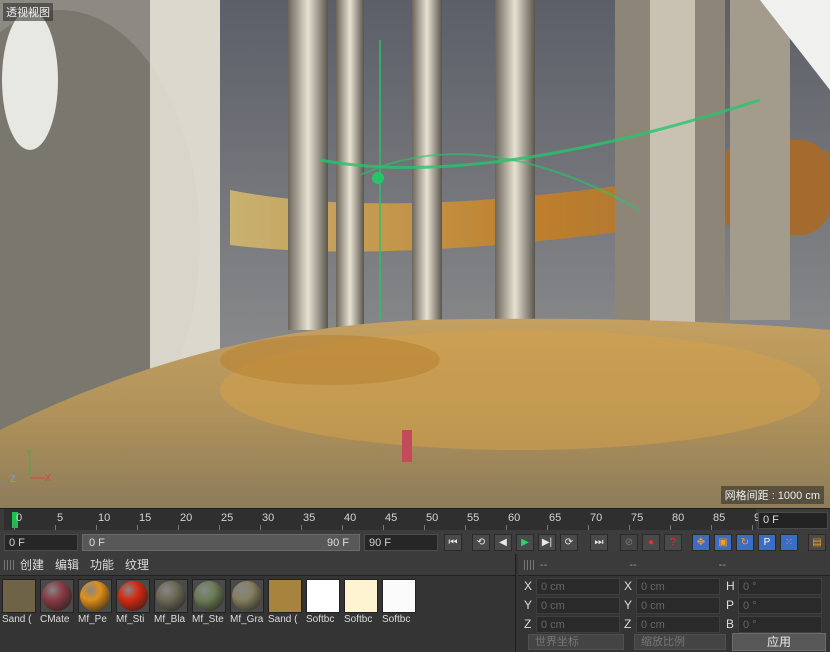 The width and height of the screenshot is (830, 652). What do you see at coordinates (817, 542) in the screenshot?
I see `timeline-window-icon: ▤` at bounding box center [817, 542].